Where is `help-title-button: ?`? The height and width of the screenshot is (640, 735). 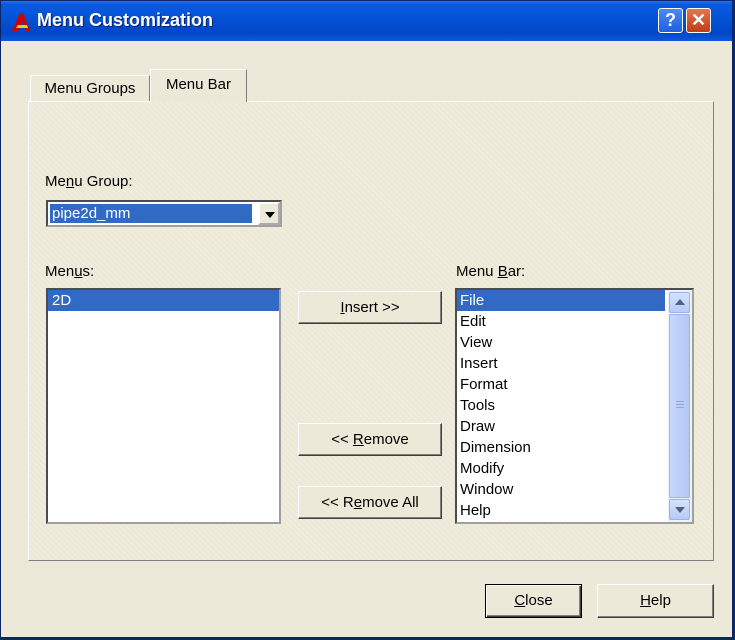
help-title-button: ? is located at coordinates (670, 20).